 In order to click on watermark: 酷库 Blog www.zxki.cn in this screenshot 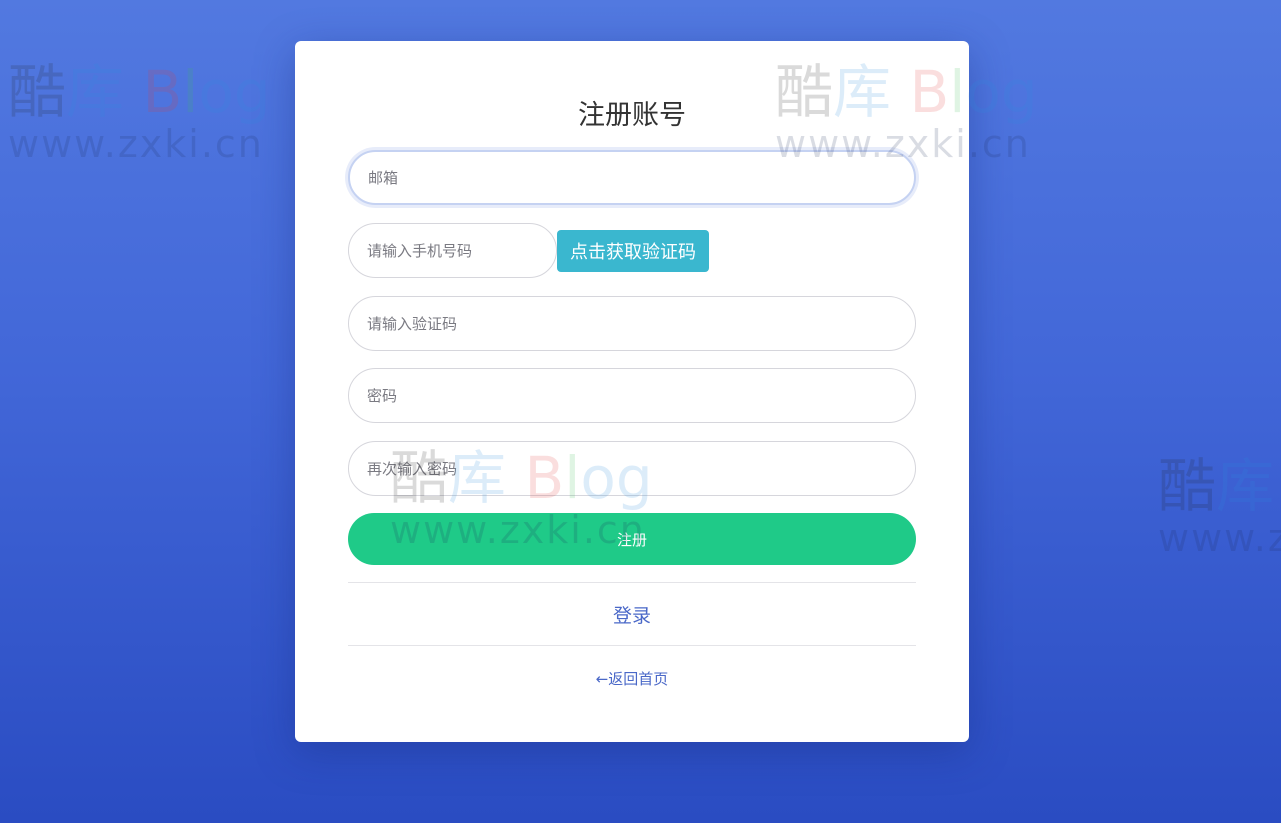, I will do `click(139, 114)`.